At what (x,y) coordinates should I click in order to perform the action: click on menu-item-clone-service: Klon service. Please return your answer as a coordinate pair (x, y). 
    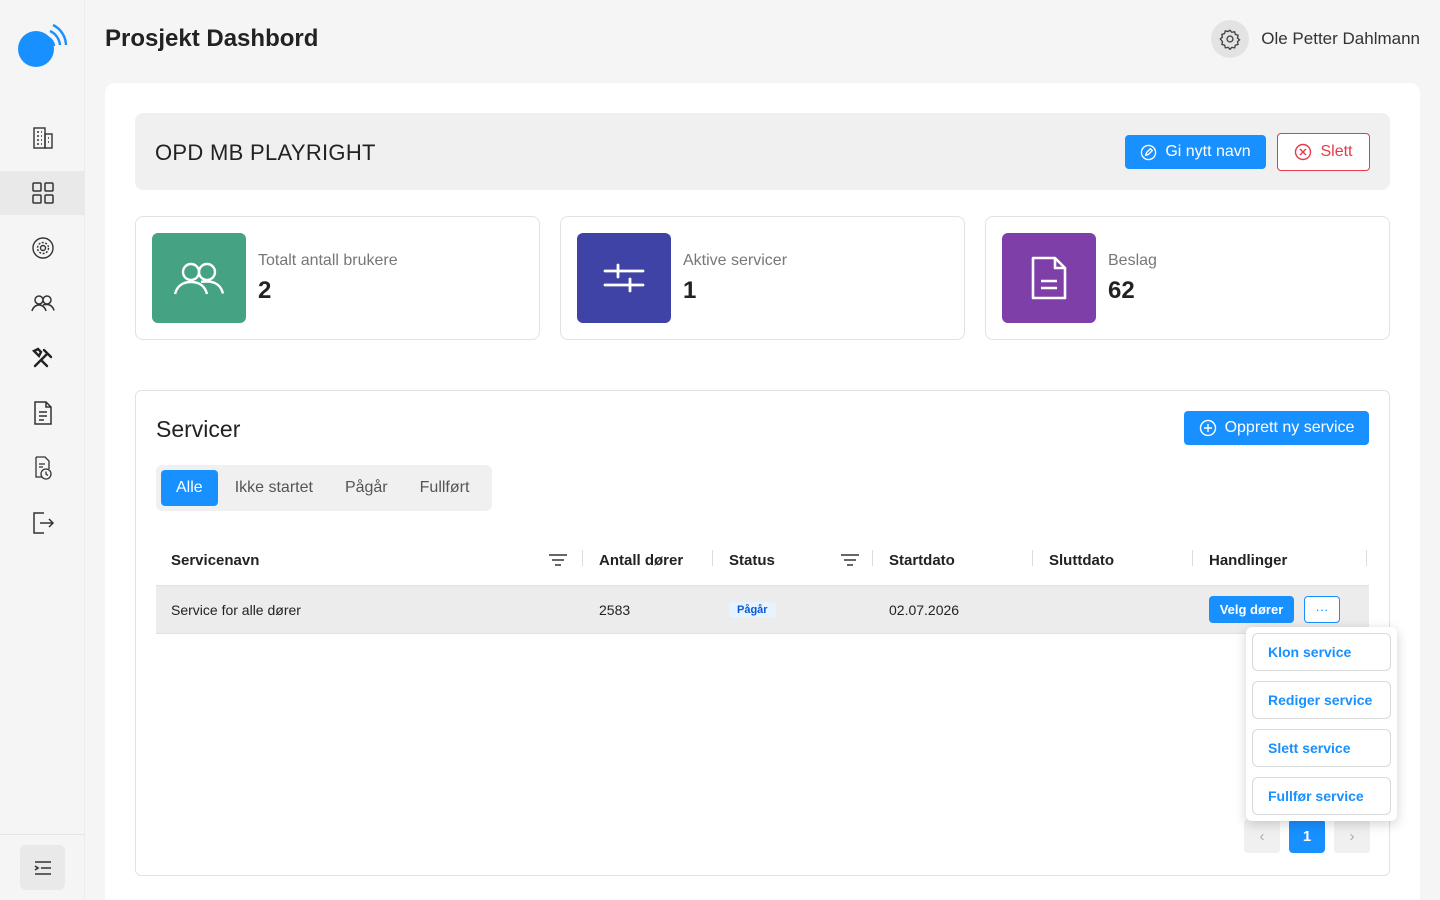
    Looking at the image, I should click on (1321, 652).